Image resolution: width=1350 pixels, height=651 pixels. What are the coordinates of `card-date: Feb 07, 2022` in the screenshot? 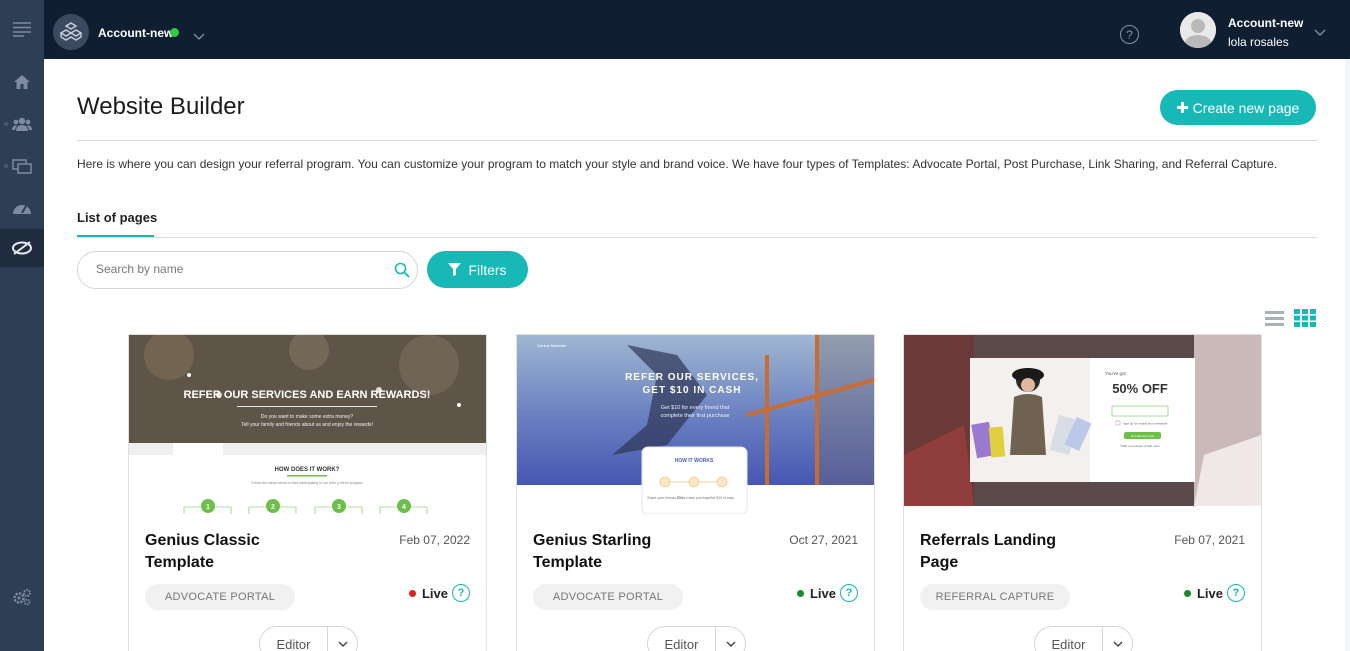 It's located at (434, 540).